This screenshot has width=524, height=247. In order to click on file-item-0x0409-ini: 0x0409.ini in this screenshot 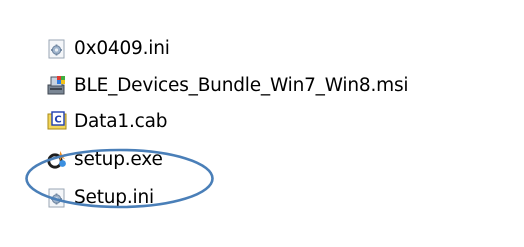, I will do `click(227, 48)`.